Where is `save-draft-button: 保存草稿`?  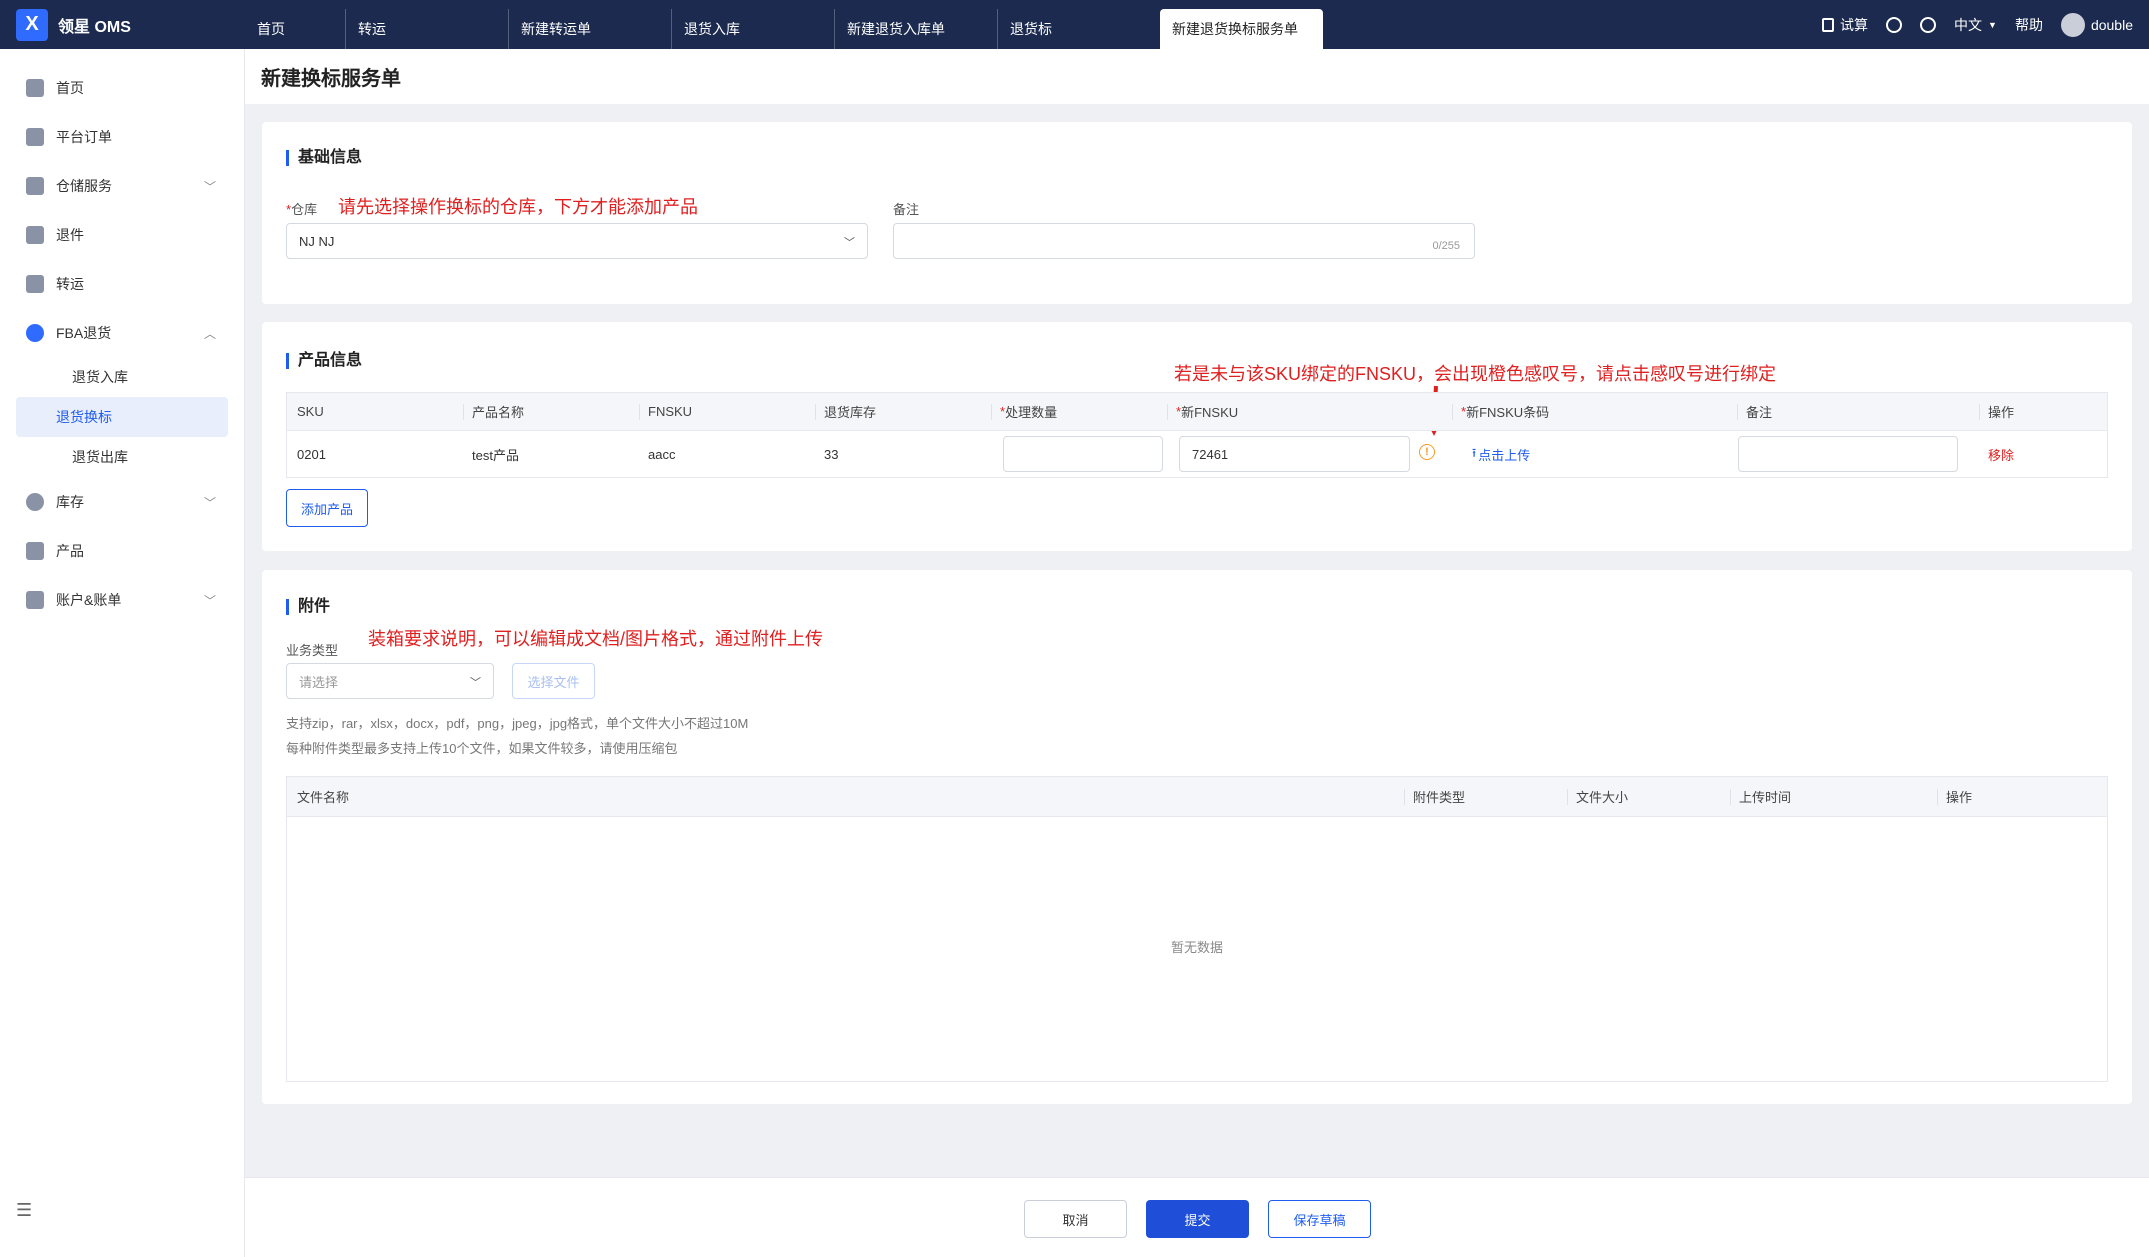 save-draft-button: 保存草稿 is located at coordinates (1319, 1219).